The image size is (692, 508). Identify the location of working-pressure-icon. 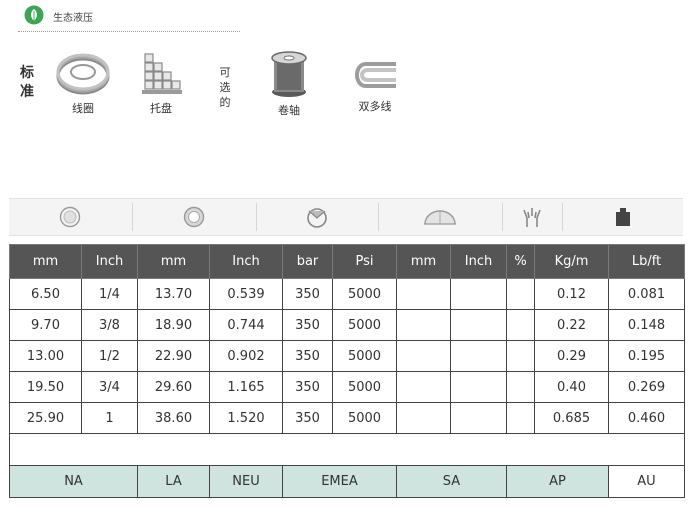
(317, 218).